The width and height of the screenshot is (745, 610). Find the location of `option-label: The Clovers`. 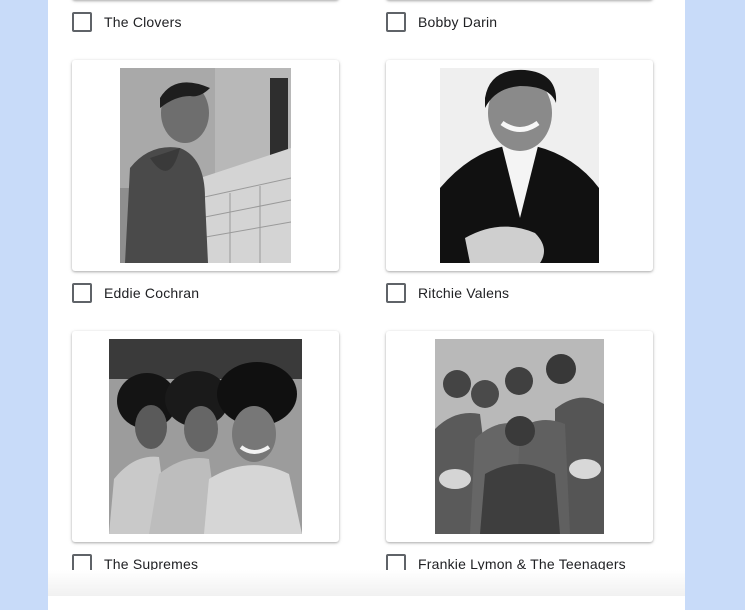

option-label: The Clovers is located at coordinates (143, 22).